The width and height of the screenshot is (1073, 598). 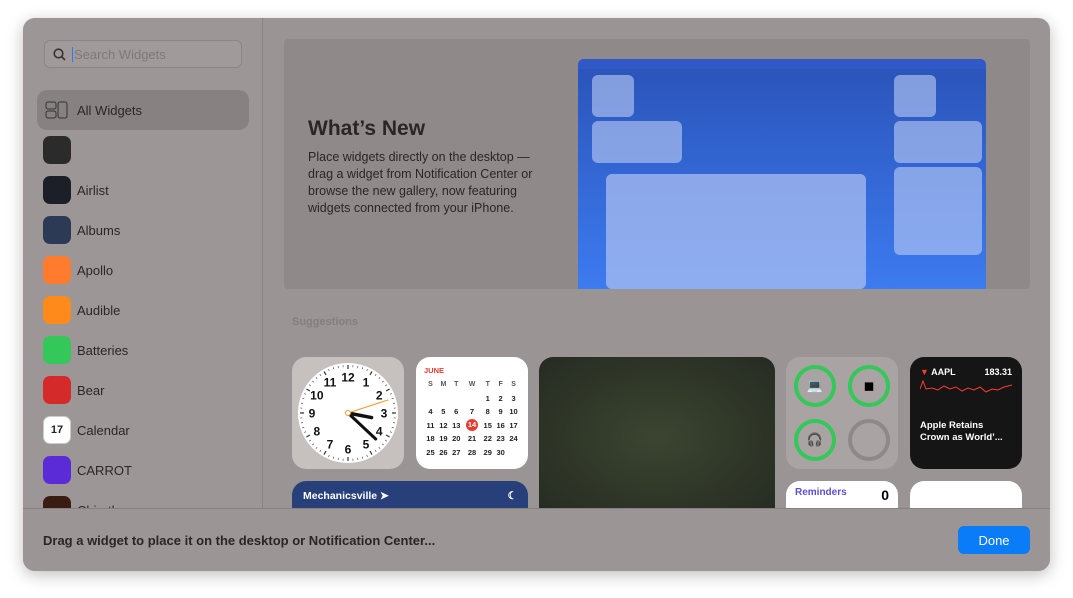 What do you see at coordinates (994, 540) in the screenshot?
I see `done-button: Done` at bounding box center [994, 540].